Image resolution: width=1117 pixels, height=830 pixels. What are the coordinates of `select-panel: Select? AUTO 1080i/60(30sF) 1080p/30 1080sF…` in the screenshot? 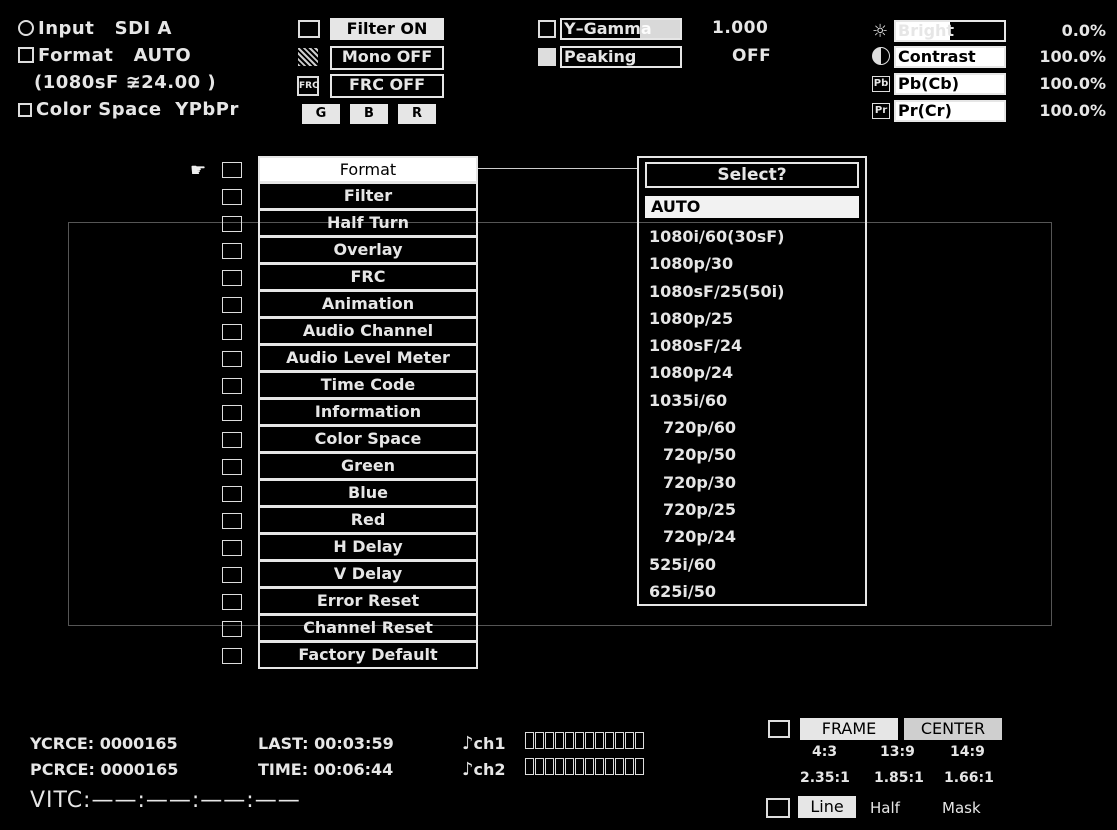 It's located at (752, 381).